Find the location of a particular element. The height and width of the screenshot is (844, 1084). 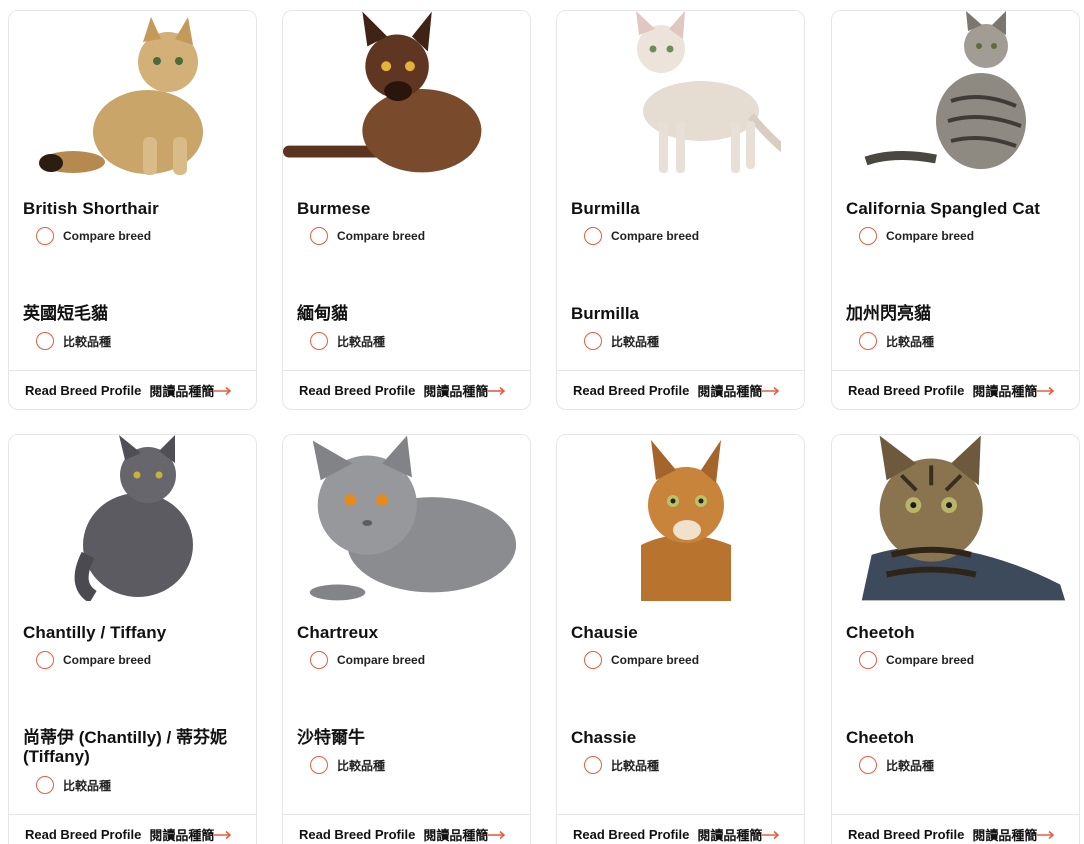

breed-name-english: Chausie is located at coordinates (604, 632).